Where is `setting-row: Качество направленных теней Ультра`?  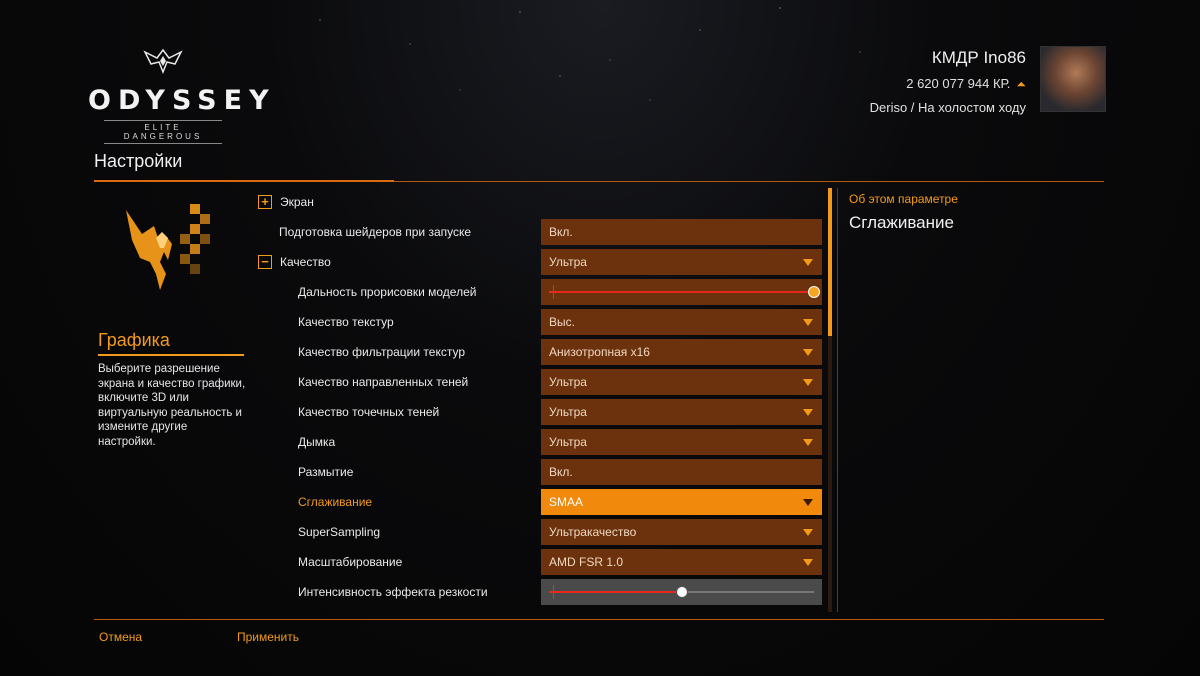
setting-row: Качество направленных теней Ультра is located at coordinates (541, 383).